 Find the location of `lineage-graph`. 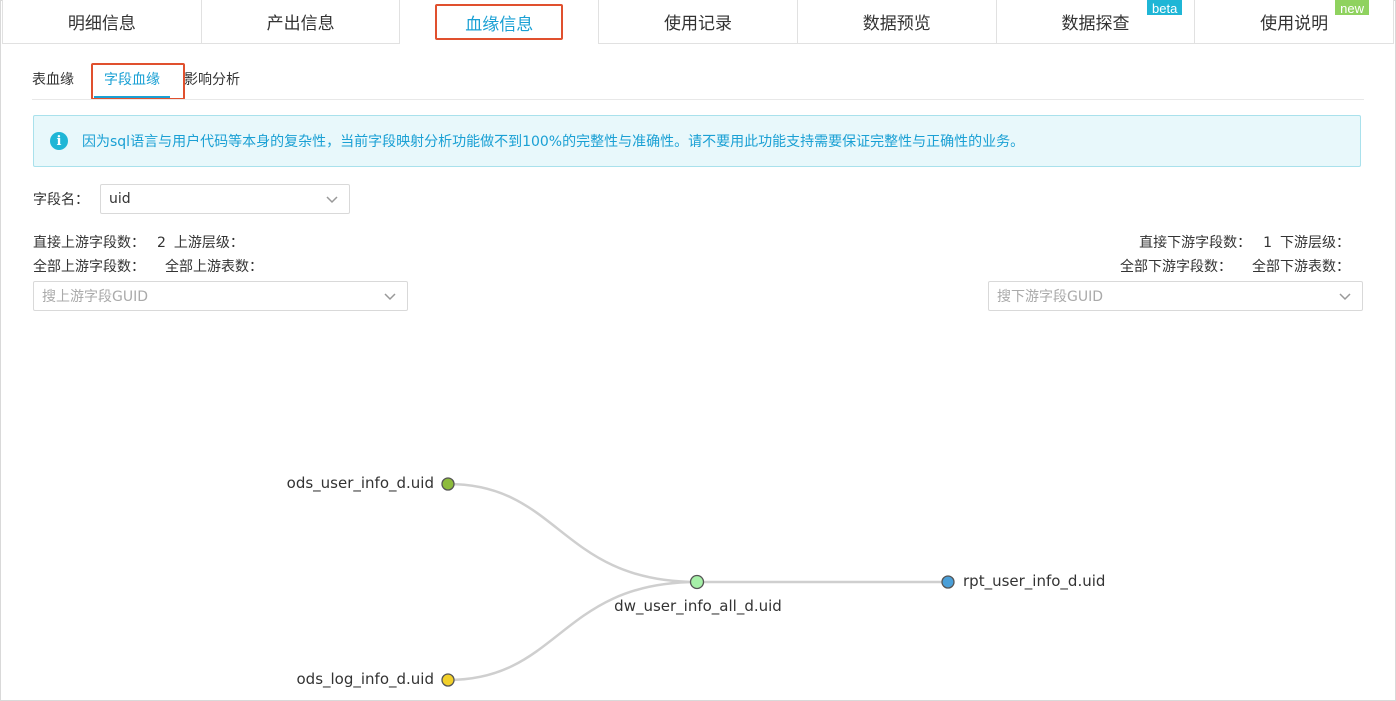

lineage-graph is located at coordinates (698, 582).